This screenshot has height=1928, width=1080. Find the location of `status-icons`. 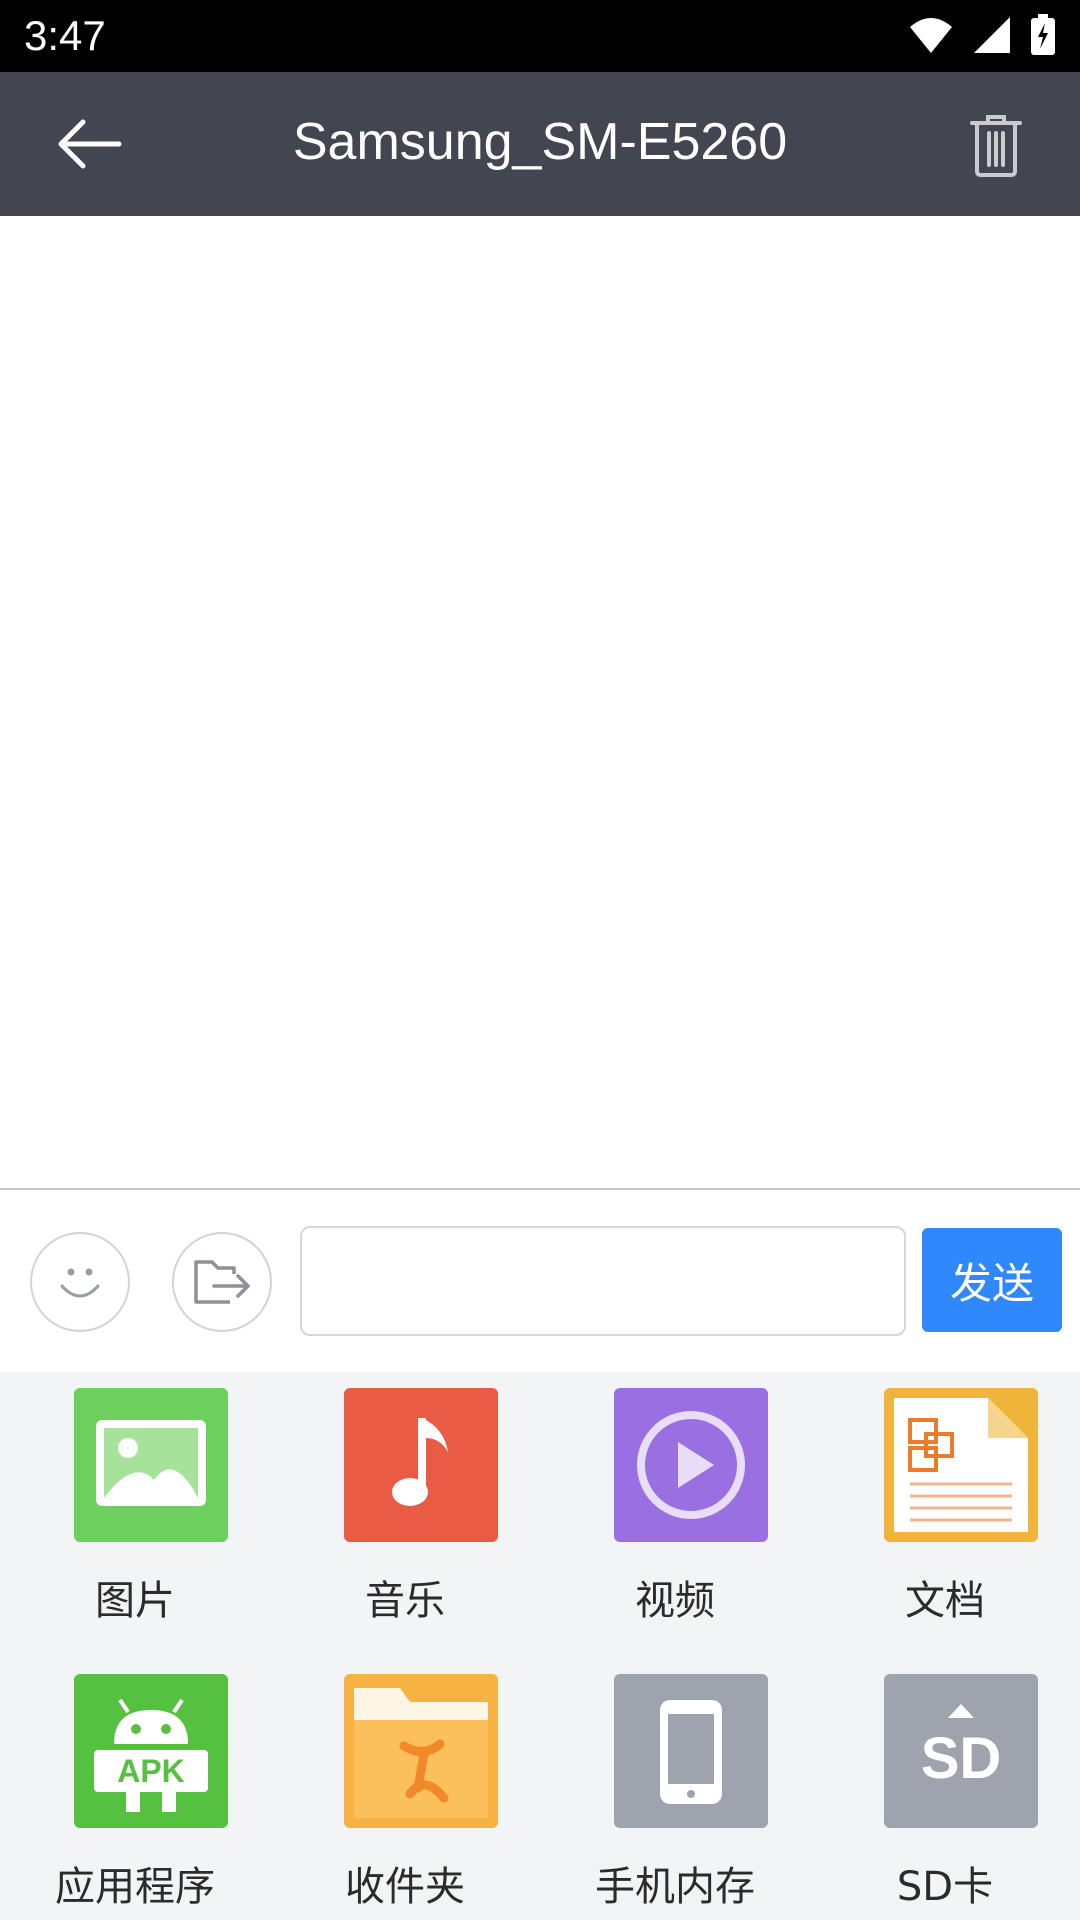

status-icons is located at coordinates (982, 35).